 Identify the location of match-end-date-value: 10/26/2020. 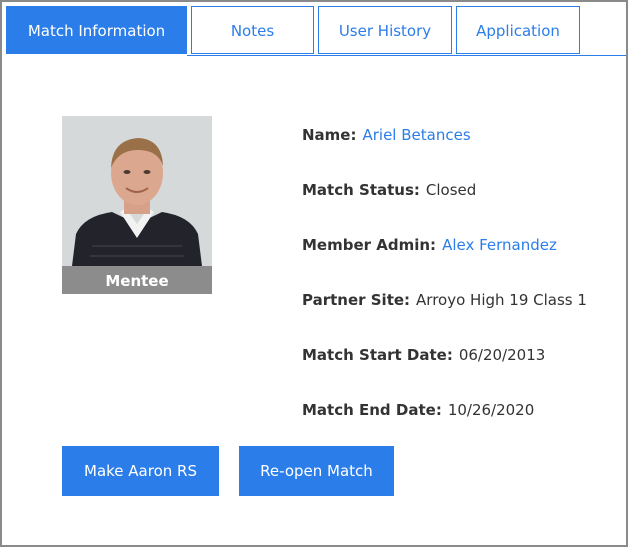
(491, 410).